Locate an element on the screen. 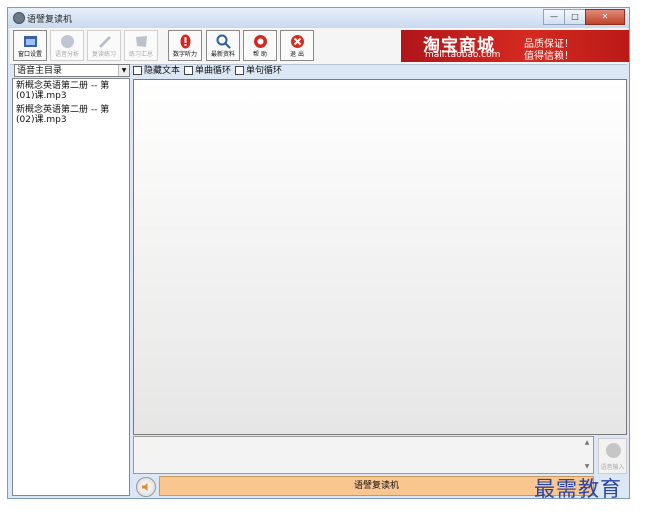  practice-summary-icon is located at coordinates (141, 41).